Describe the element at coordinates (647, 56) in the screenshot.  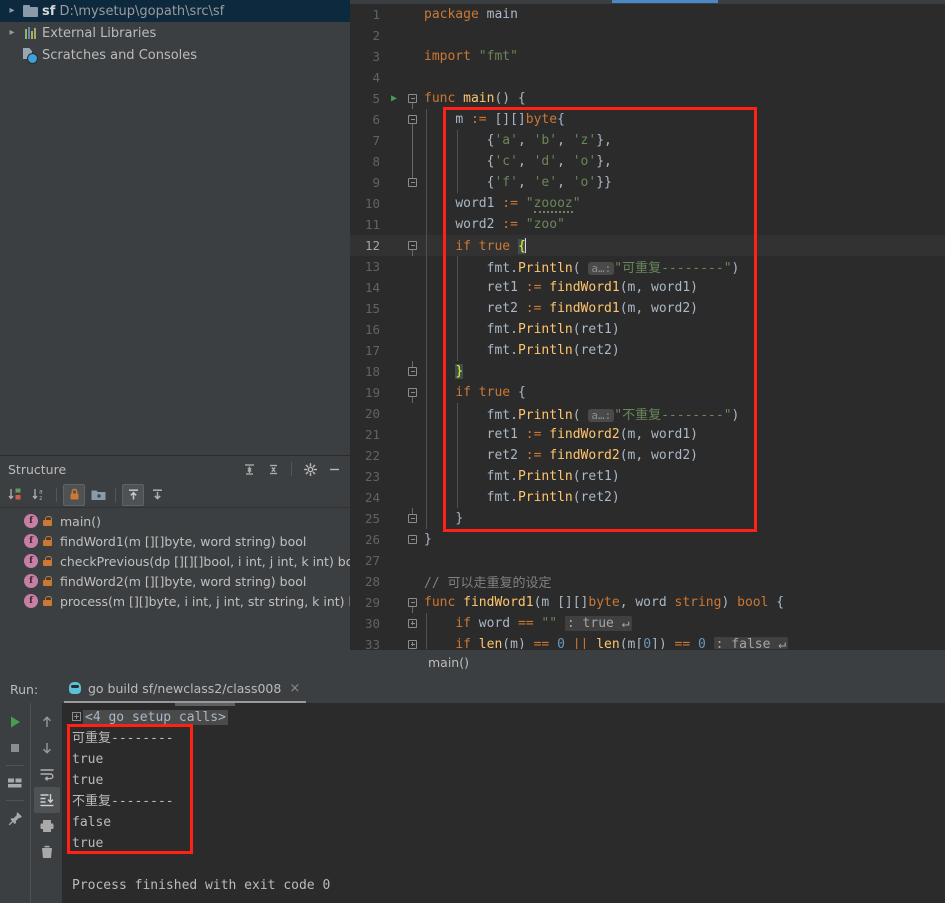
I see `code-line: 3 import "fmt"` at that location.